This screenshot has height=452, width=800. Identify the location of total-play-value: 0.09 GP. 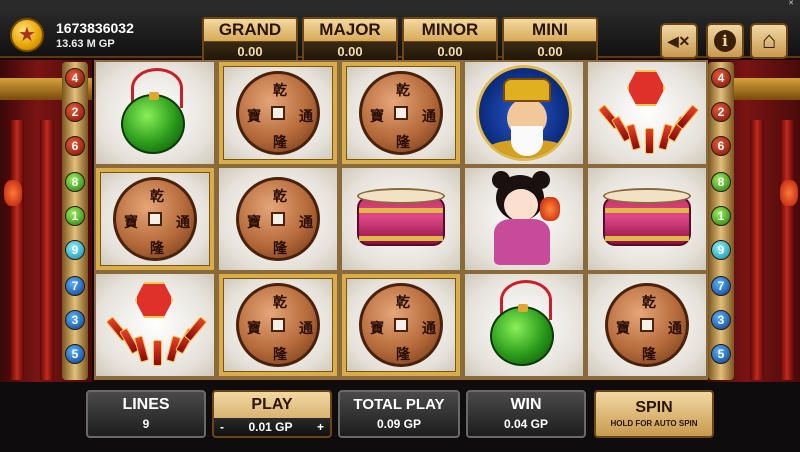
(399, 424).